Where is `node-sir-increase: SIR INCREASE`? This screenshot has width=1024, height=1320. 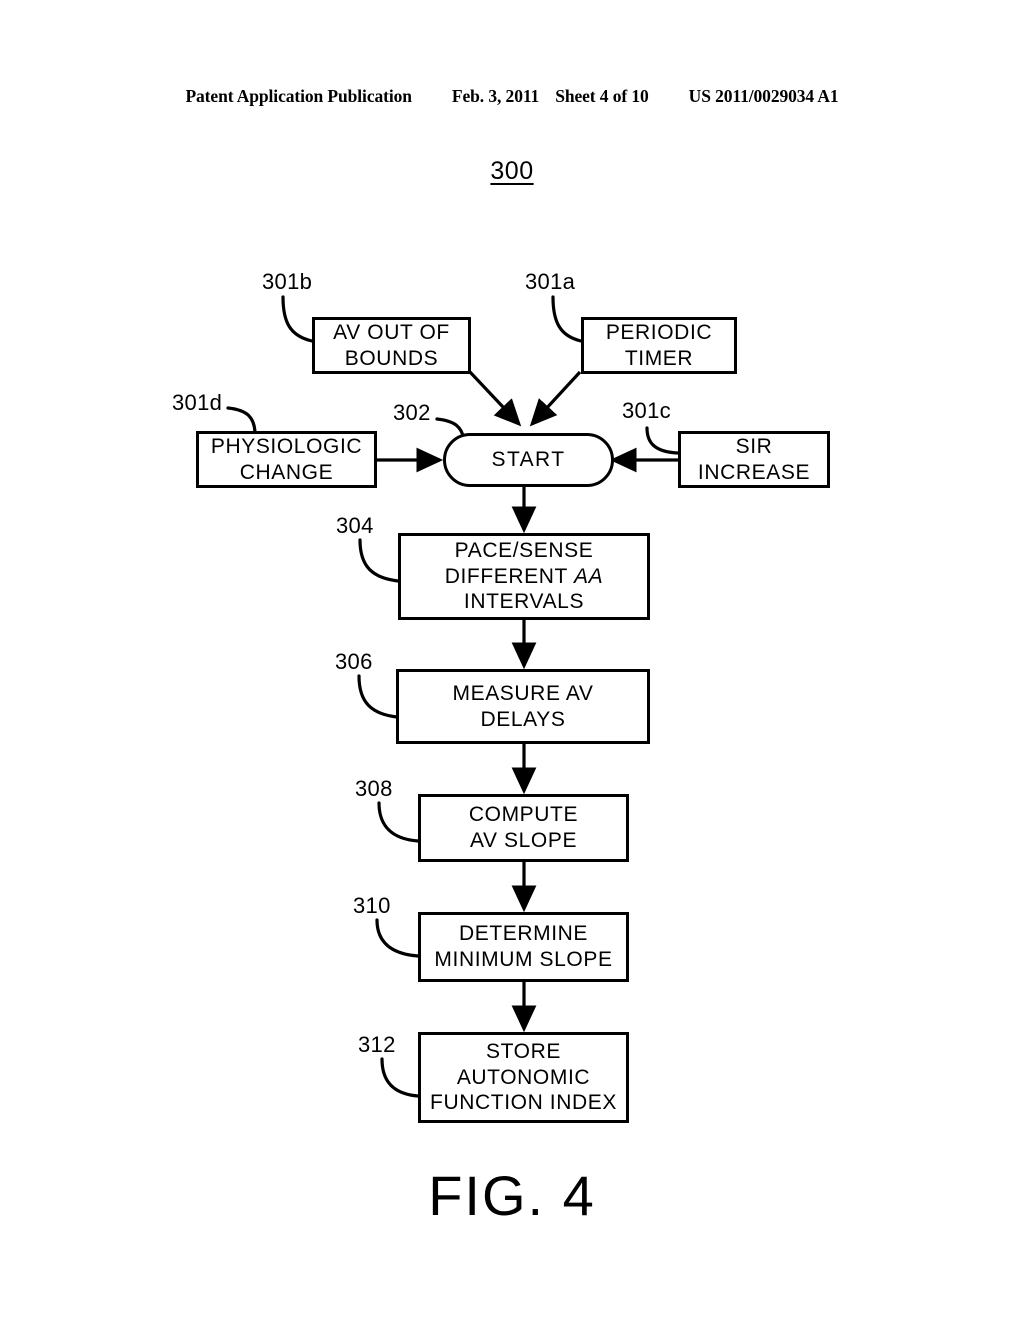
node-sir-increase: SIR INCREASE is located at coordinates (754, 459).